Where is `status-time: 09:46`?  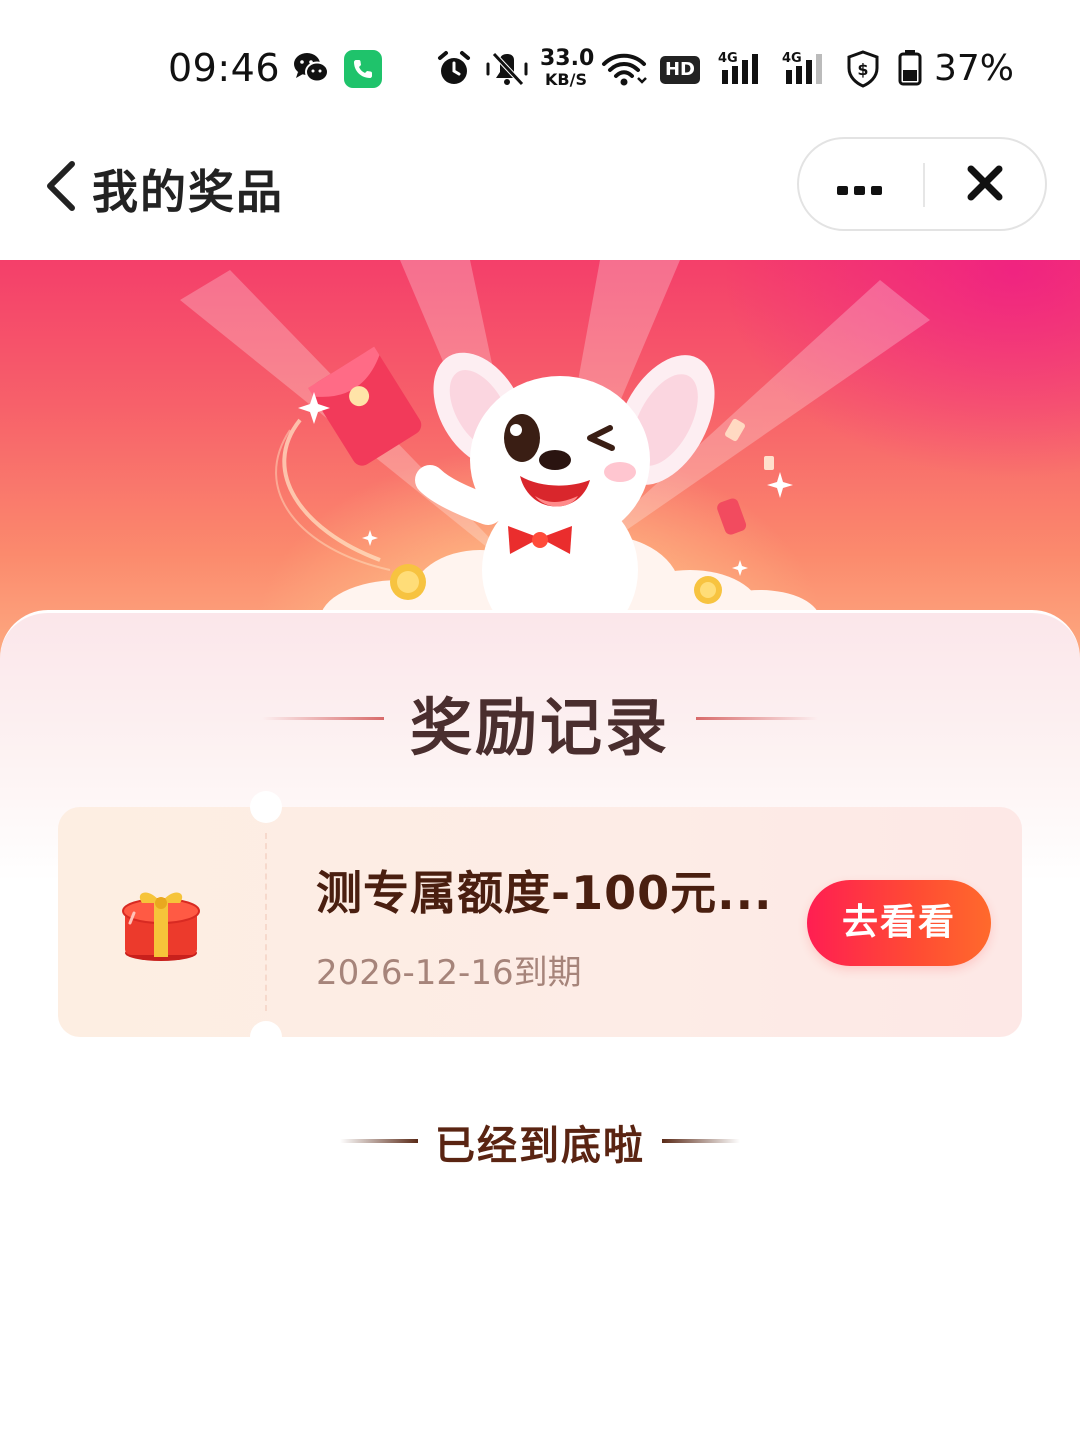
status-time: 09:46 is located at coordinates (224, 68).